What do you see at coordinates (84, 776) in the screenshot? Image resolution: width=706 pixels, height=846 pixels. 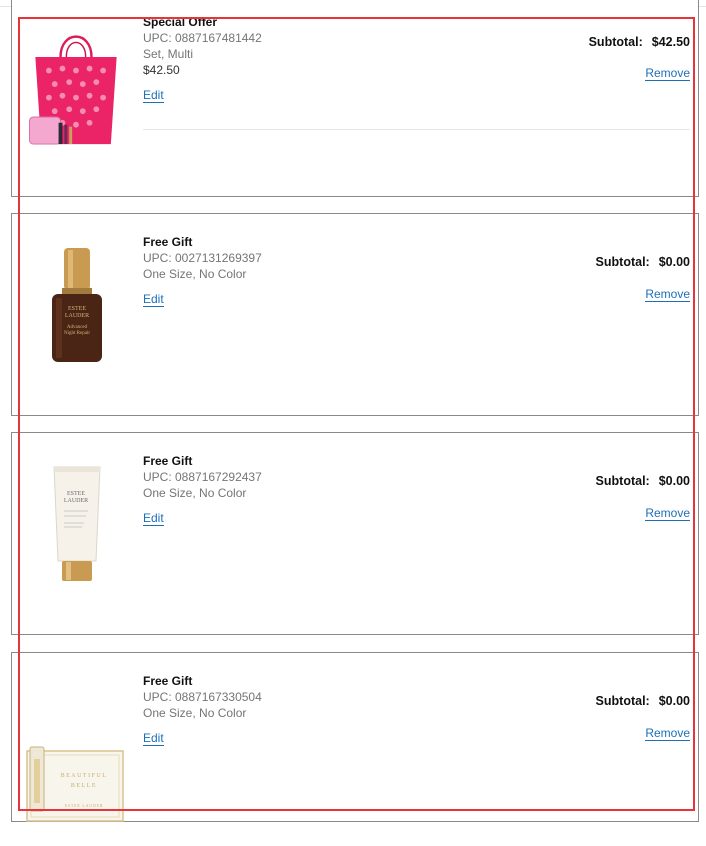 I see `svg-text: BEAUTIFUL` at bounding box center [84, 776].